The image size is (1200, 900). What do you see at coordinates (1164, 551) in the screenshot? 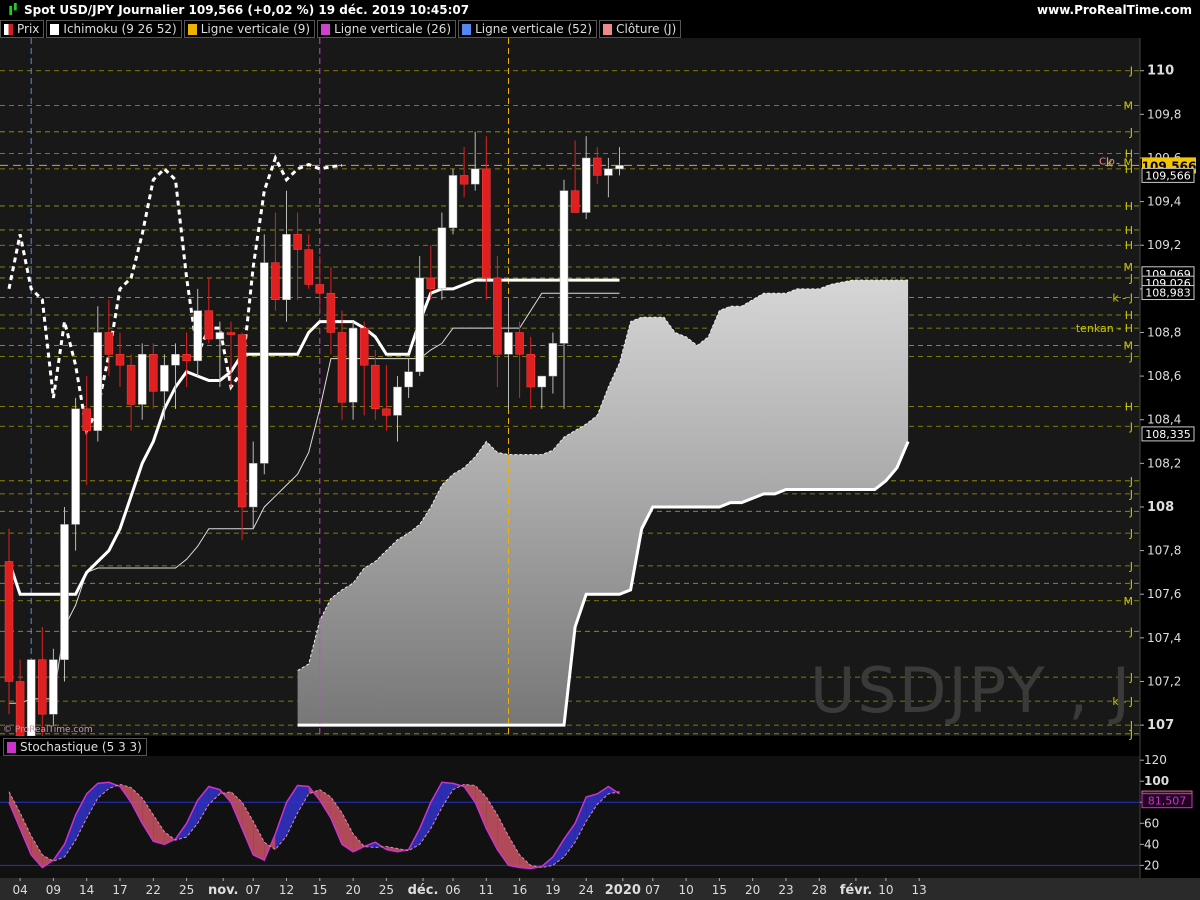
I see `y-tick-label: 107,8` at bounding box center [1164, 551].